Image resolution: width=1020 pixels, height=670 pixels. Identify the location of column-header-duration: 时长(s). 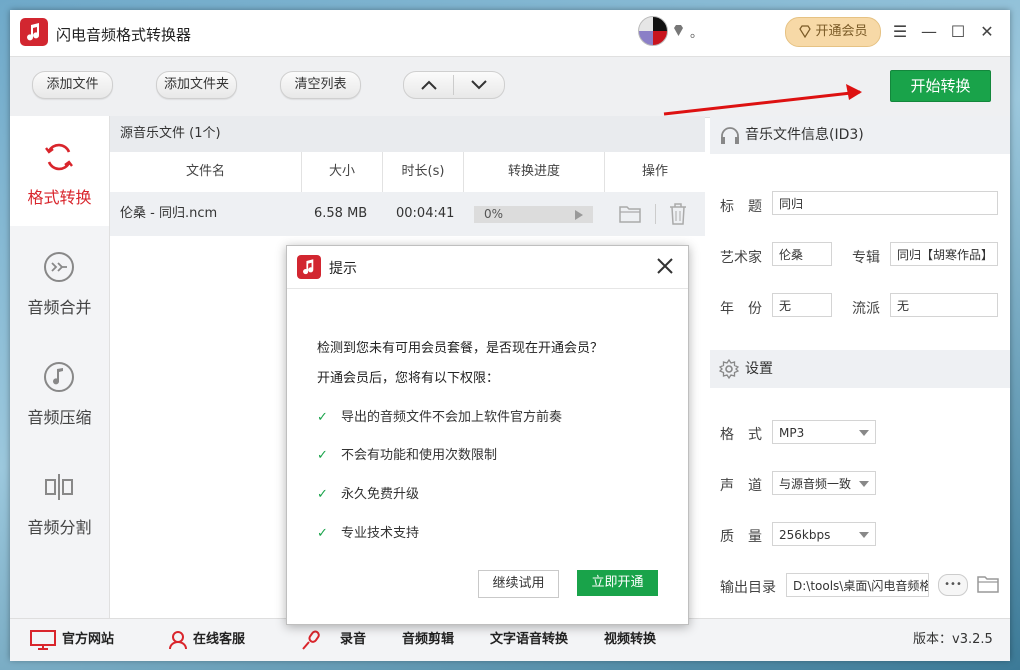
(423, 172).